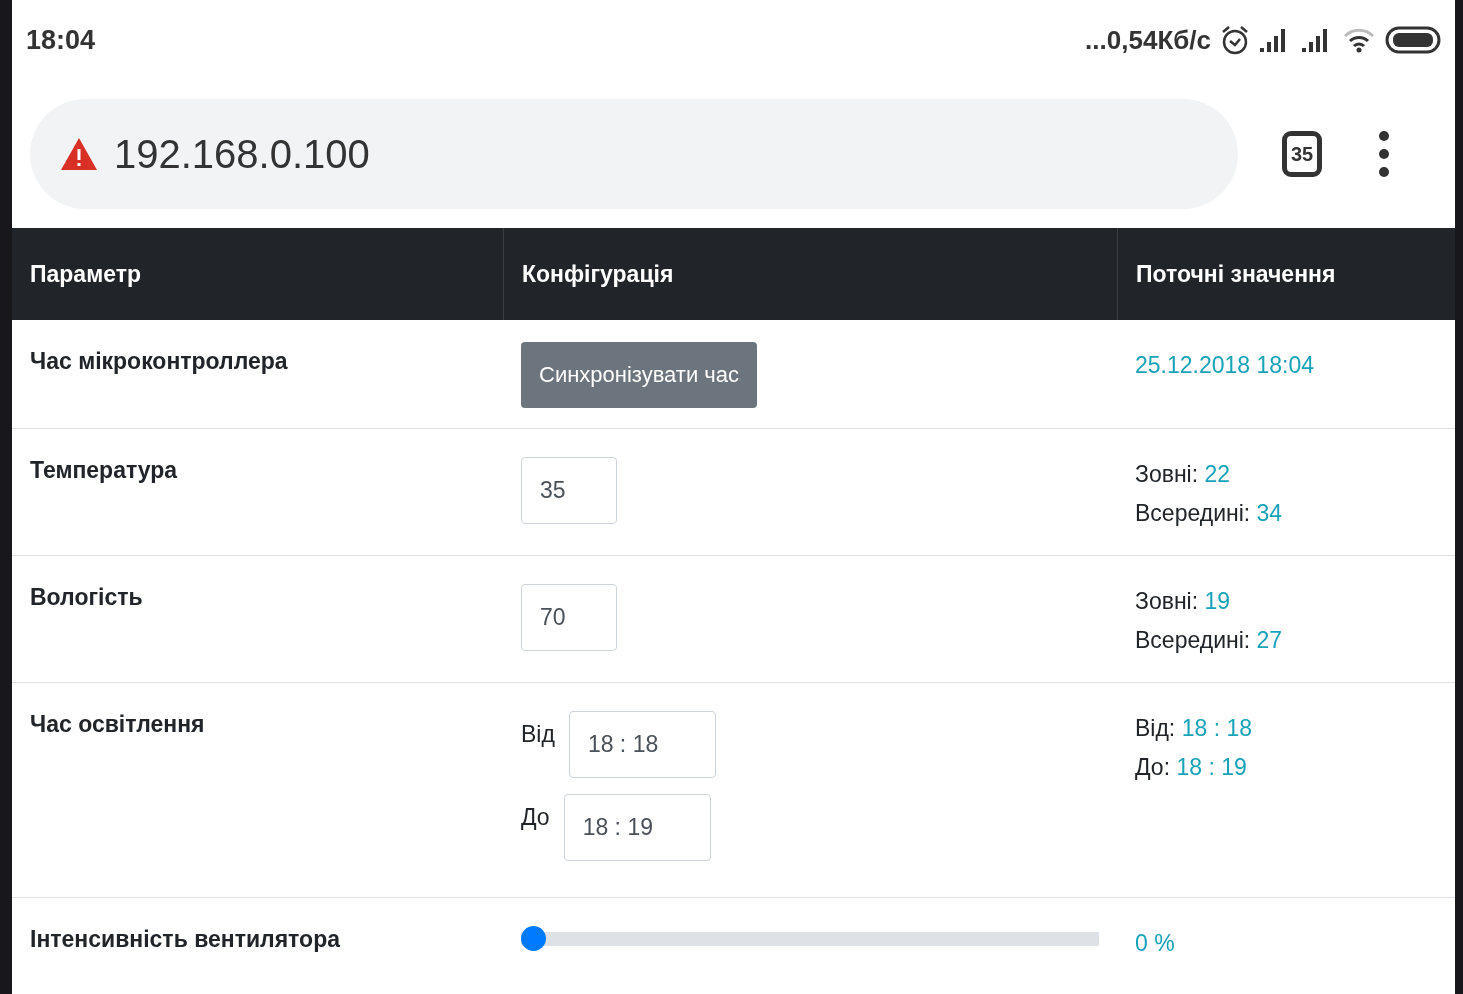 The width and height of the screenshot is (1463, 994). Describe the element at coordinates (1225, 365) in the screenshot. I see `value-text: 25.12.2018 18:04` at that location.